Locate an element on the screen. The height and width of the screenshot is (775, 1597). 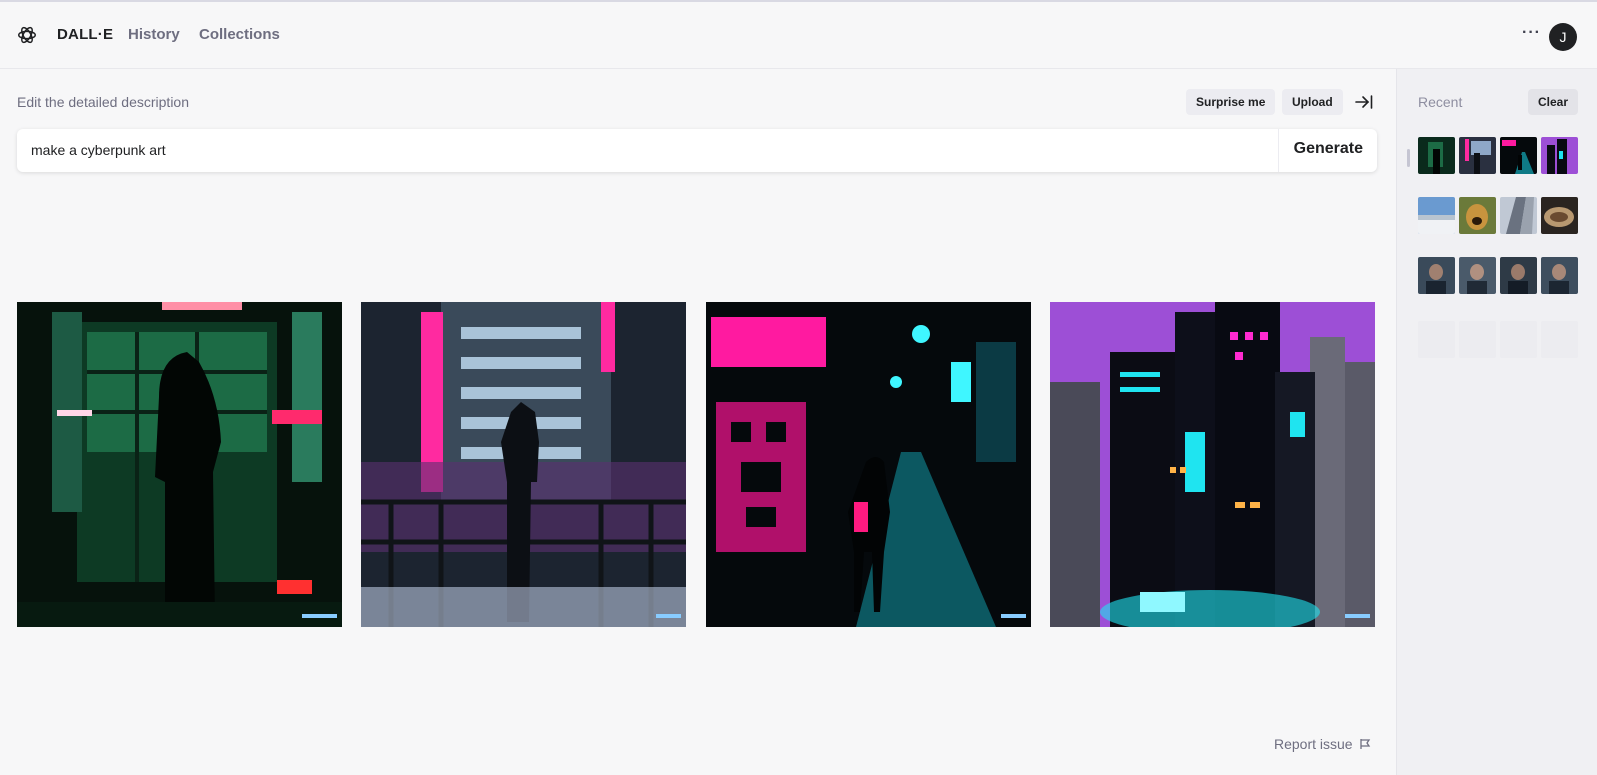
surprise-me-button: Surprise me is located at coordinates (1231, 102).